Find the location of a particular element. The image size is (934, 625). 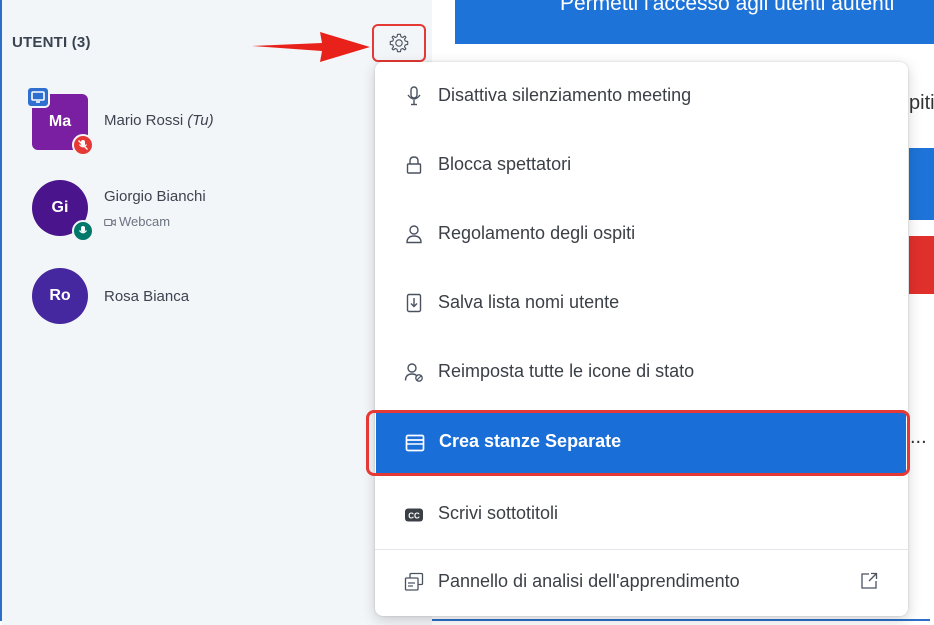

menu-item-lock-viewers: Blocca spettatori is located at coordinates (641, 165).